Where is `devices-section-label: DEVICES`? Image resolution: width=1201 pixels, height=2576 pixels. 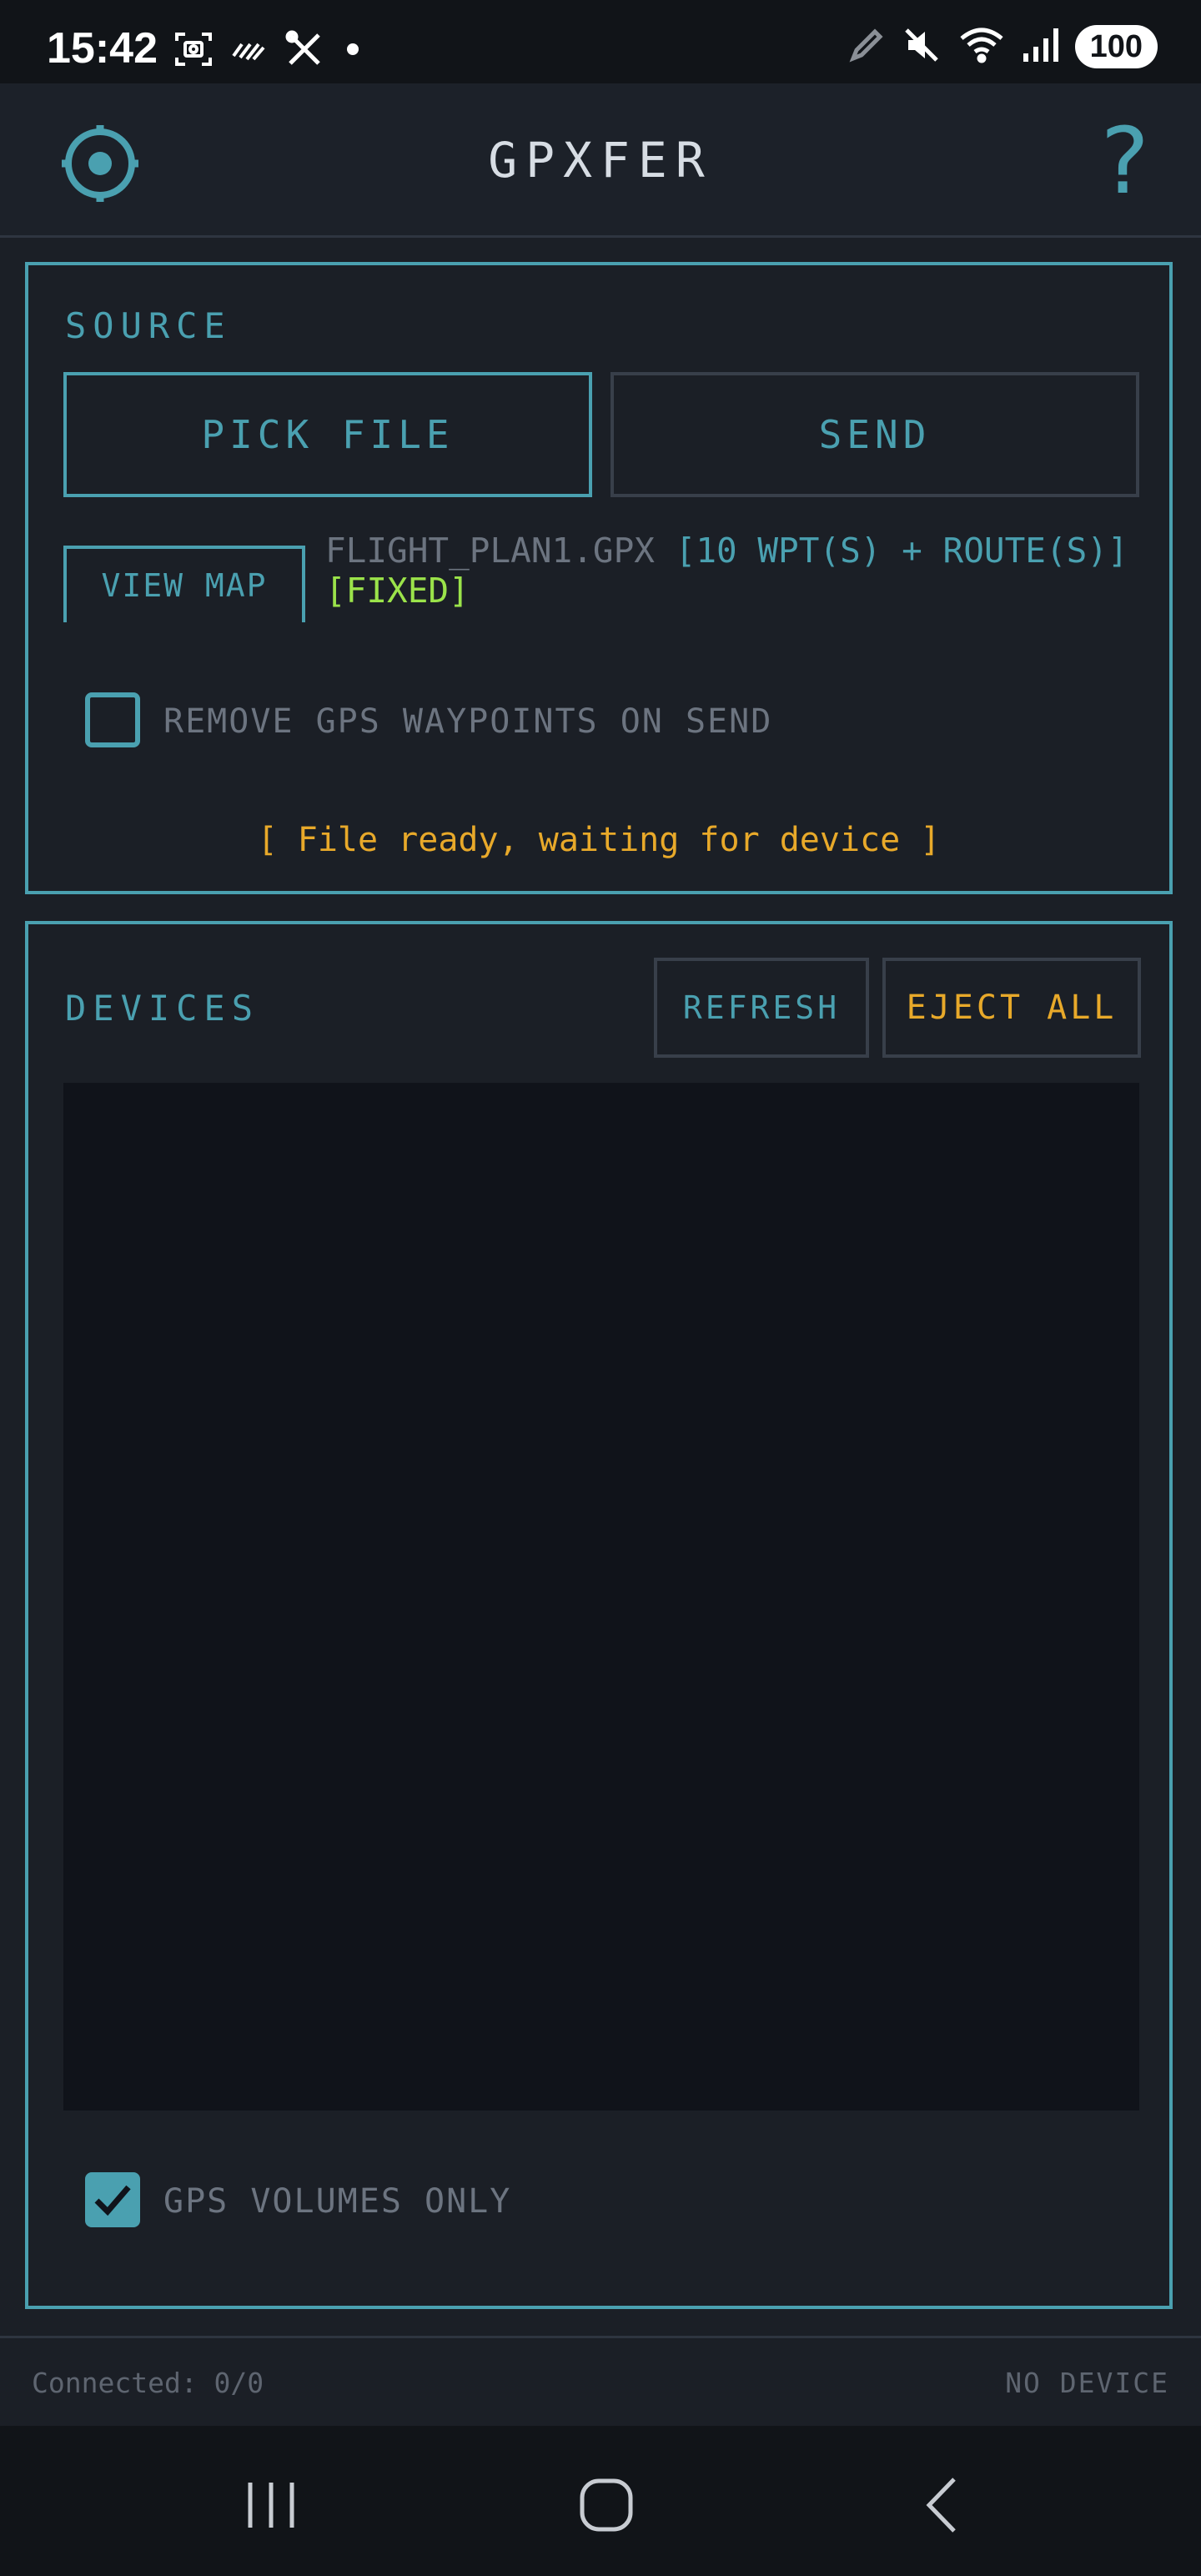
devices-section-label: DEVICES is located at coordinates (163, 1008).